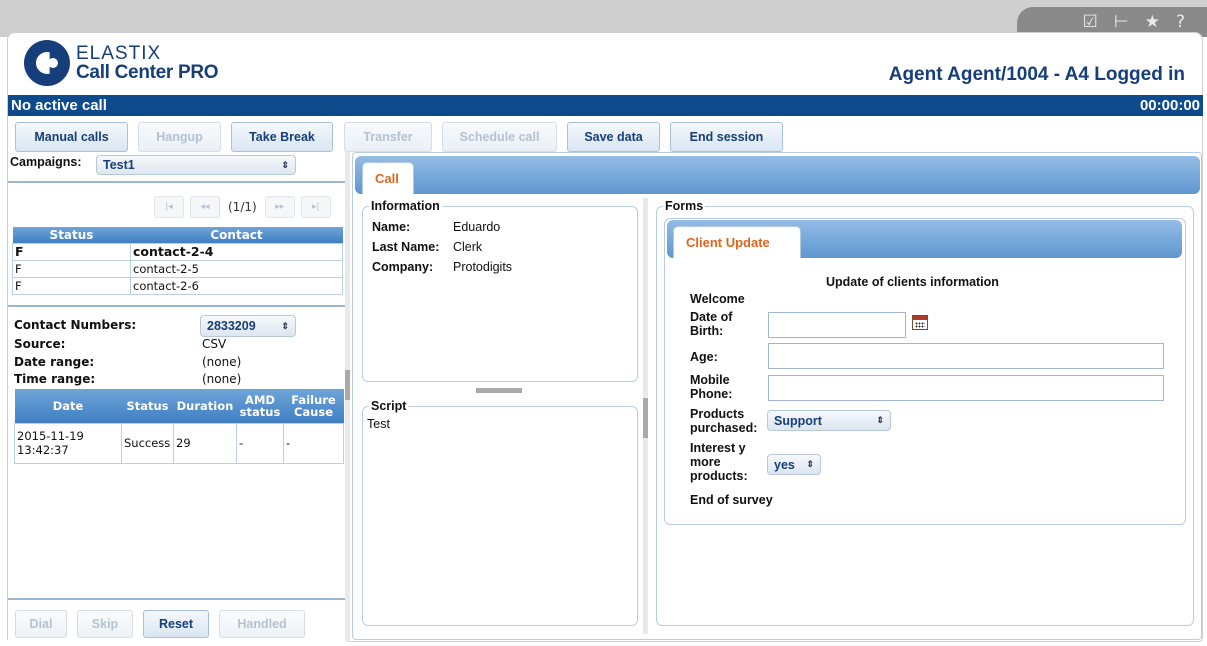  Describe the element at coordinates (236, 268) in the screenshot. I see `cell-contact: contact-2-5` at that location.